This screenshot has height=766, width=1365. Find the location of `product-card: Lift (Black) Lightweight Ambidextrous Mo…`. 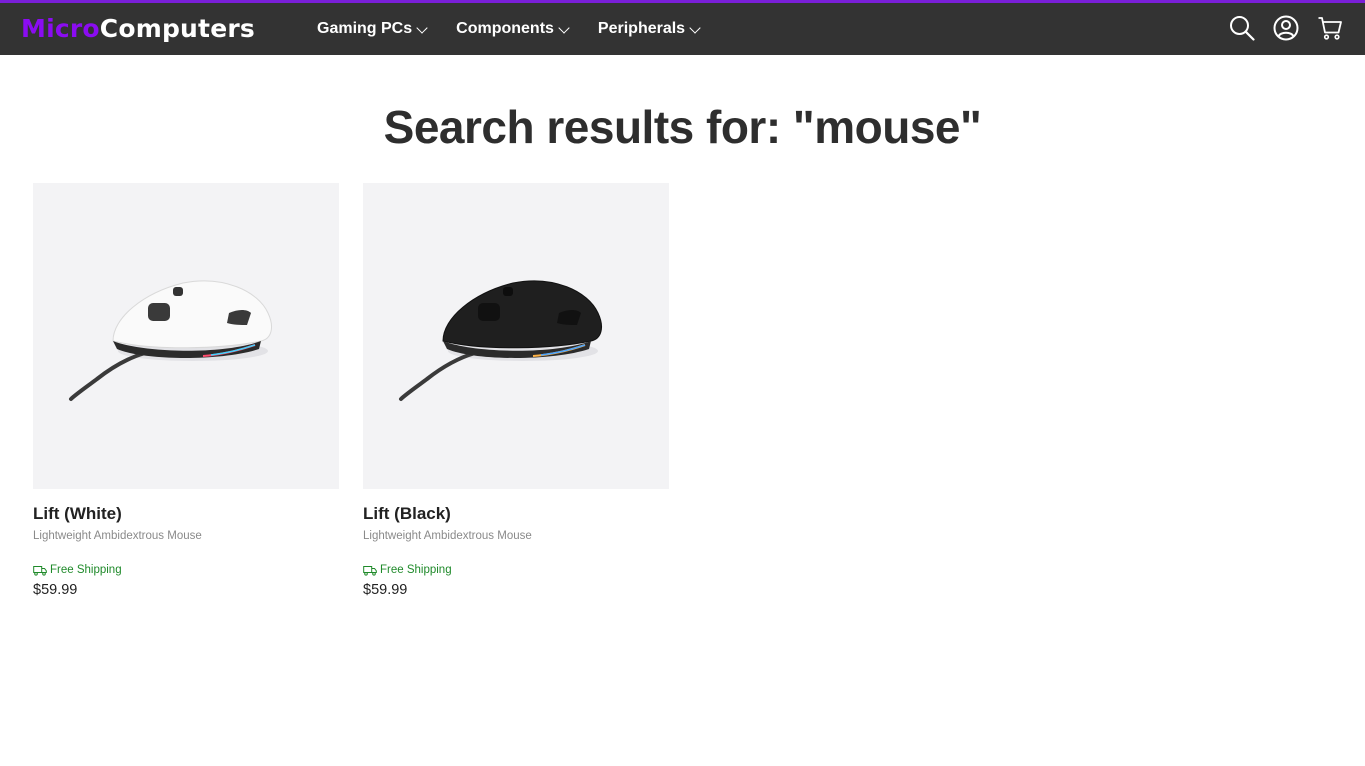

product-card: Lift (Black) Lightweight Ambidextrous Mo… is located at coordinates (516, 391).